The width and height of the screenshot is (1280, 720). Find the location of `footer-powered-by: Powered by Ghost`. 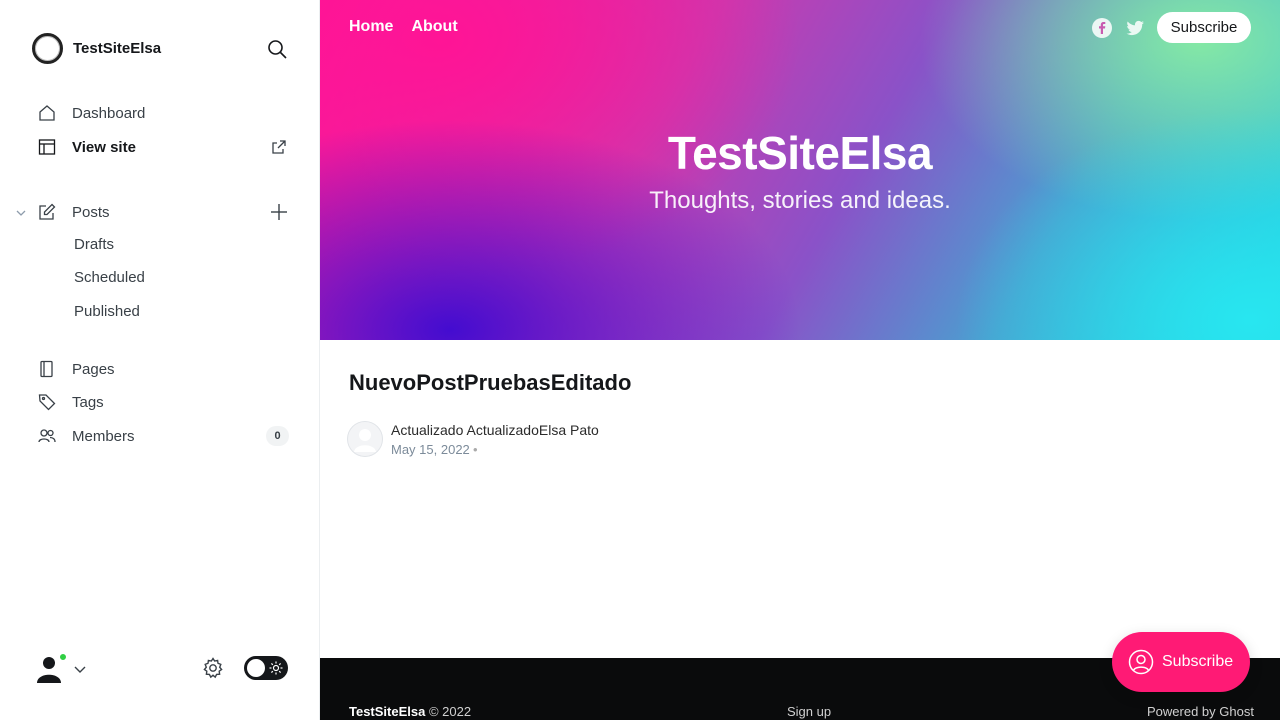

footer-powered-by: Powered by Ghost is located at coordinates (1200, 711).